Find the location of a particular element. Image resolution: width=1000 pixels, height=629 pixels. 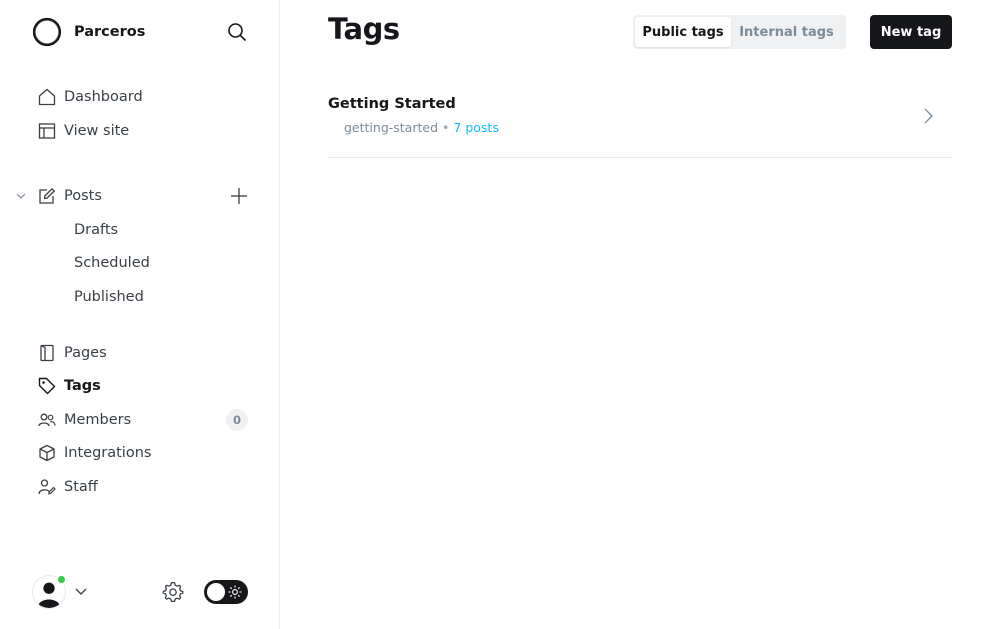

search-button is located at coordinates (237, 32).